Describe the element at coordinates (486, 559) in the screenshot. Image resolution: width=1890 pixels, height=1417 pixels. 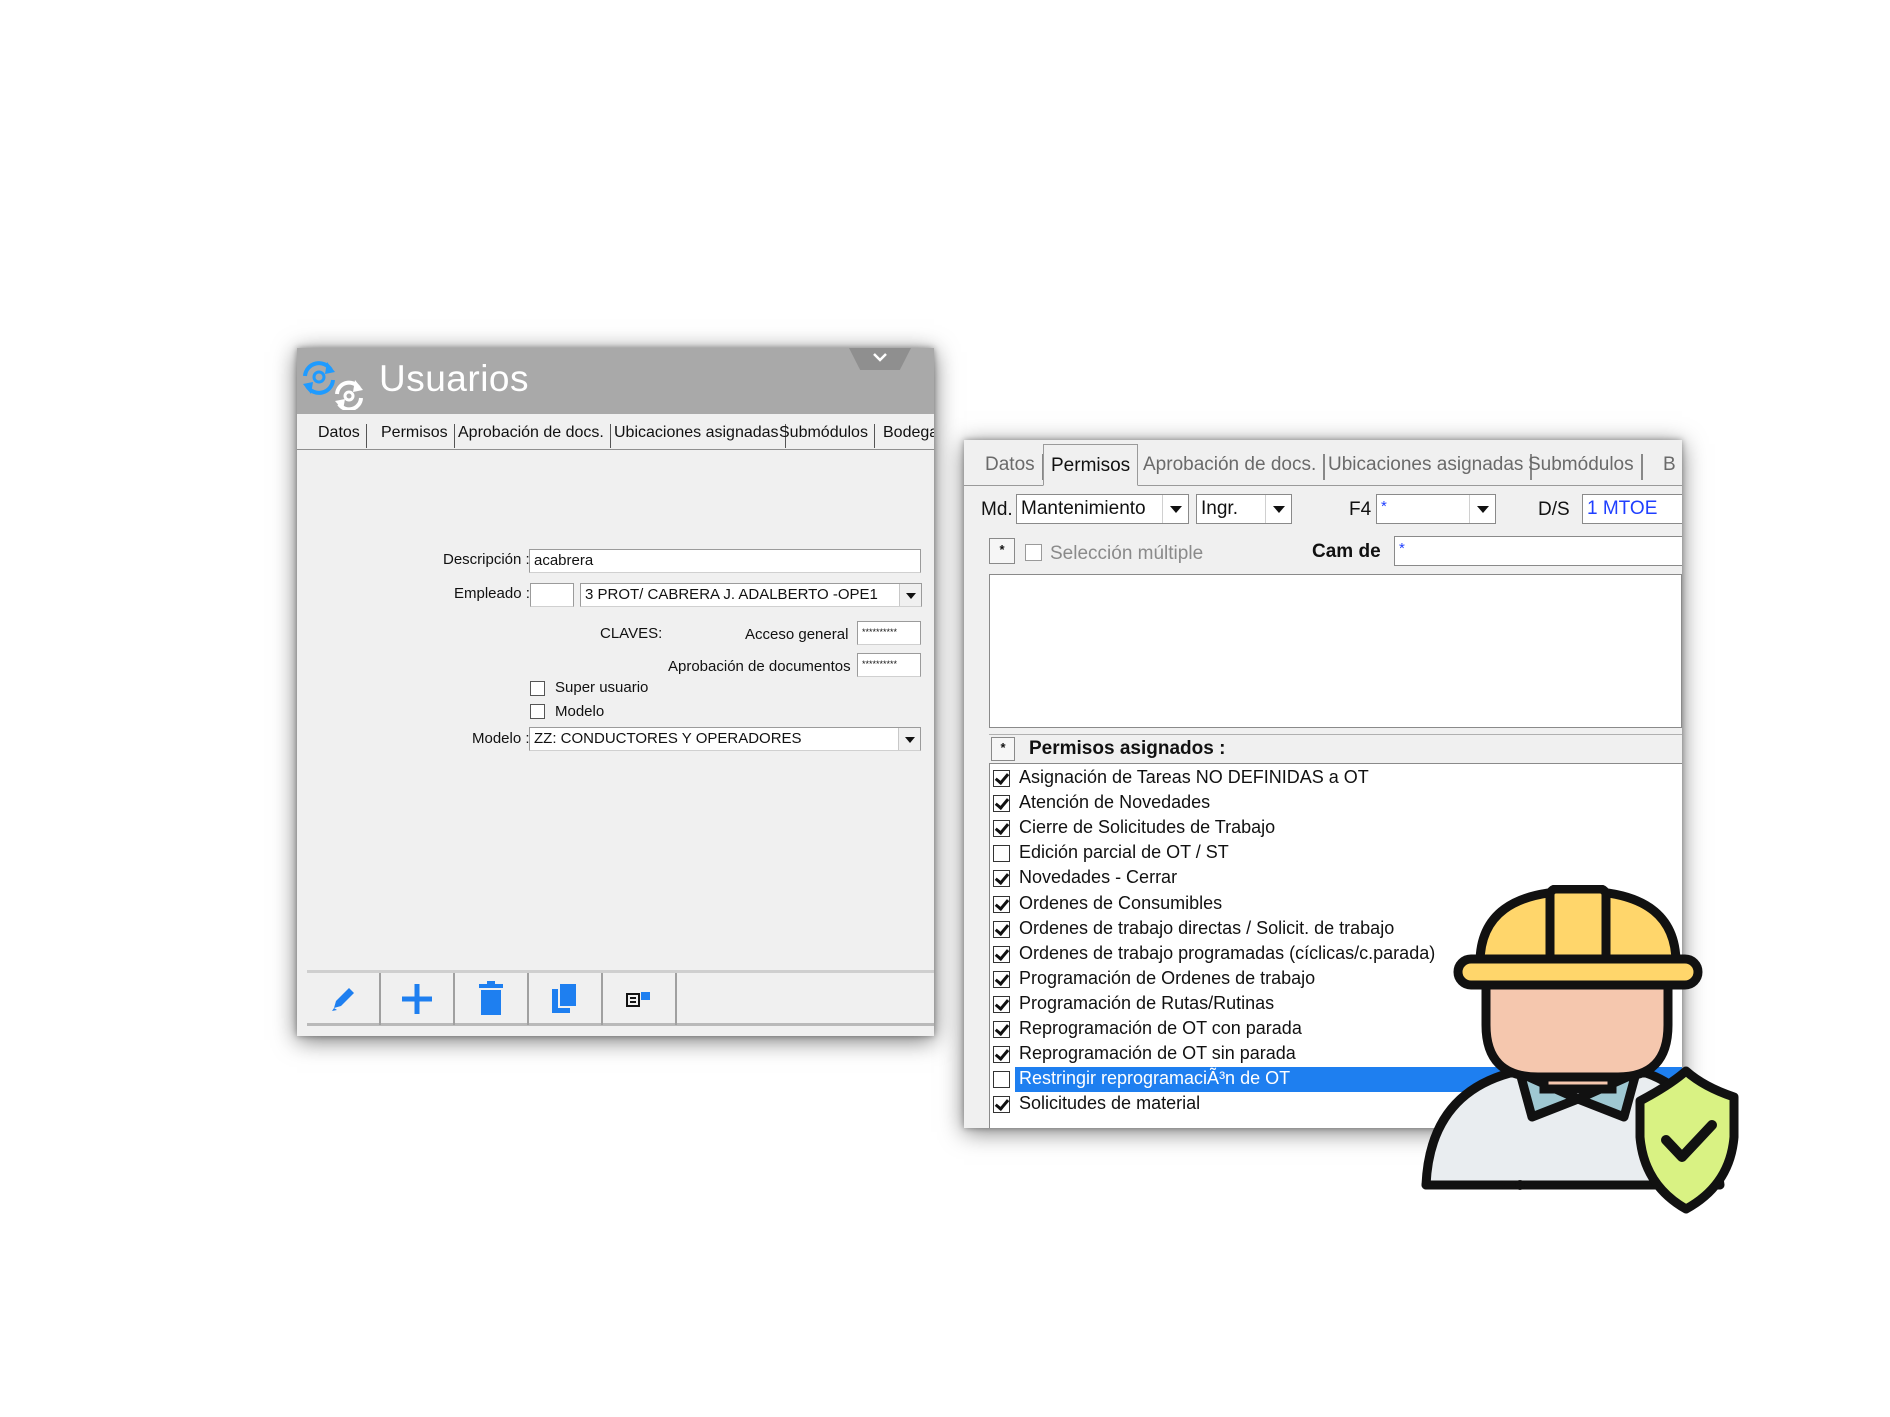
I see `descripcion-label: Descripción :` at that location.